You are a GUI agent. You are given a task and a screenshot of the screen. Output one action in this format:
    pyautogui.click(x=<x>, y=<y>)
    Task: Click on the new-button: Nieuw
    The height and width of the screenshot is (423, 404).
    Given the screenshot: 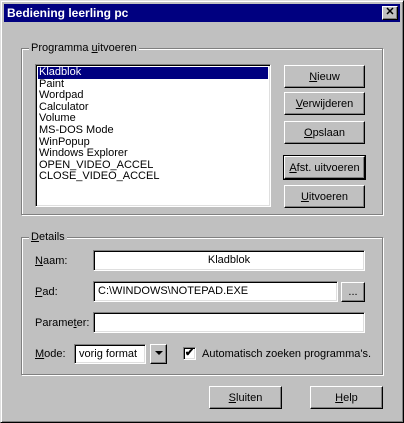 What is the action you would take?
    pyautogui.click(x=324, y=76)
    